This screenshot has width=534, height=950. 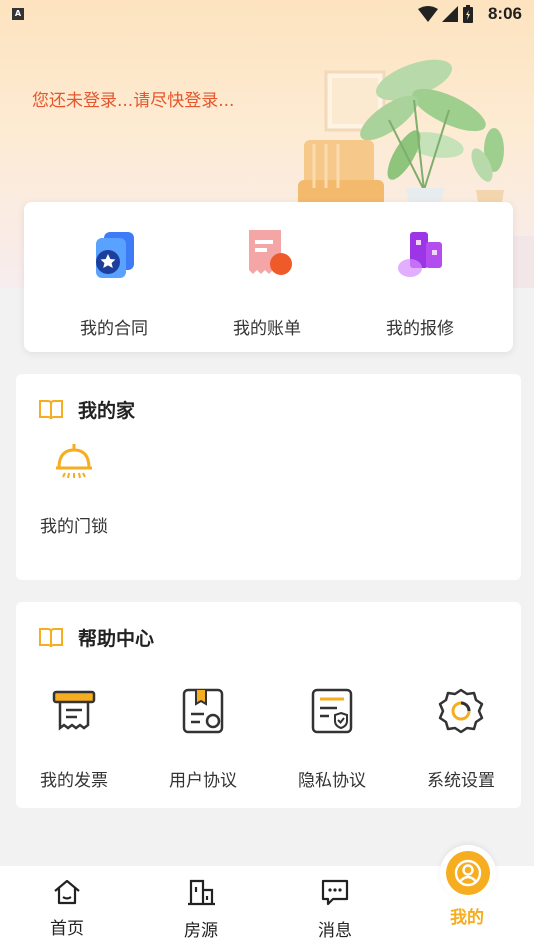 What do you see at coordinates (114, 282) in the screenshot?
I see `quick-action-contract: 我的合同` at bounding box center [114, 282].